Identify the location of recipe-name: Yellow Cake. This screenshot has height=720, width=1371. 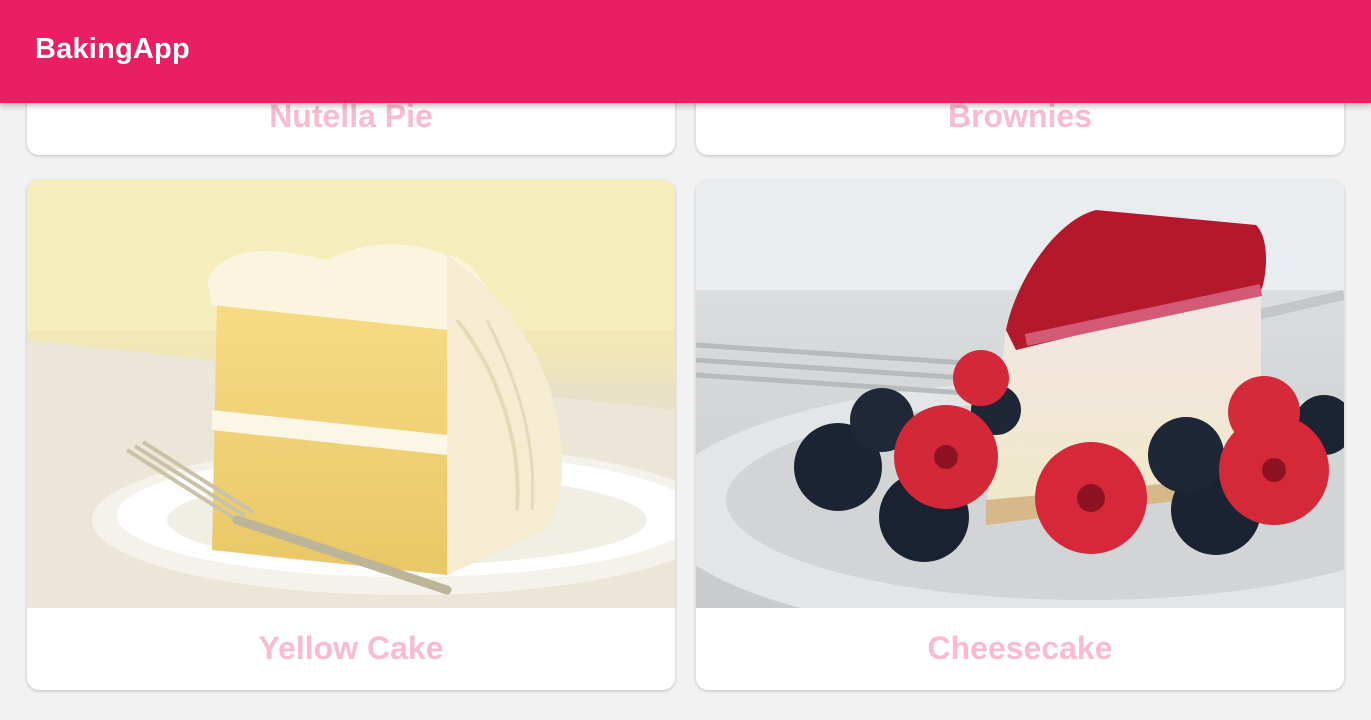
(351, 648).